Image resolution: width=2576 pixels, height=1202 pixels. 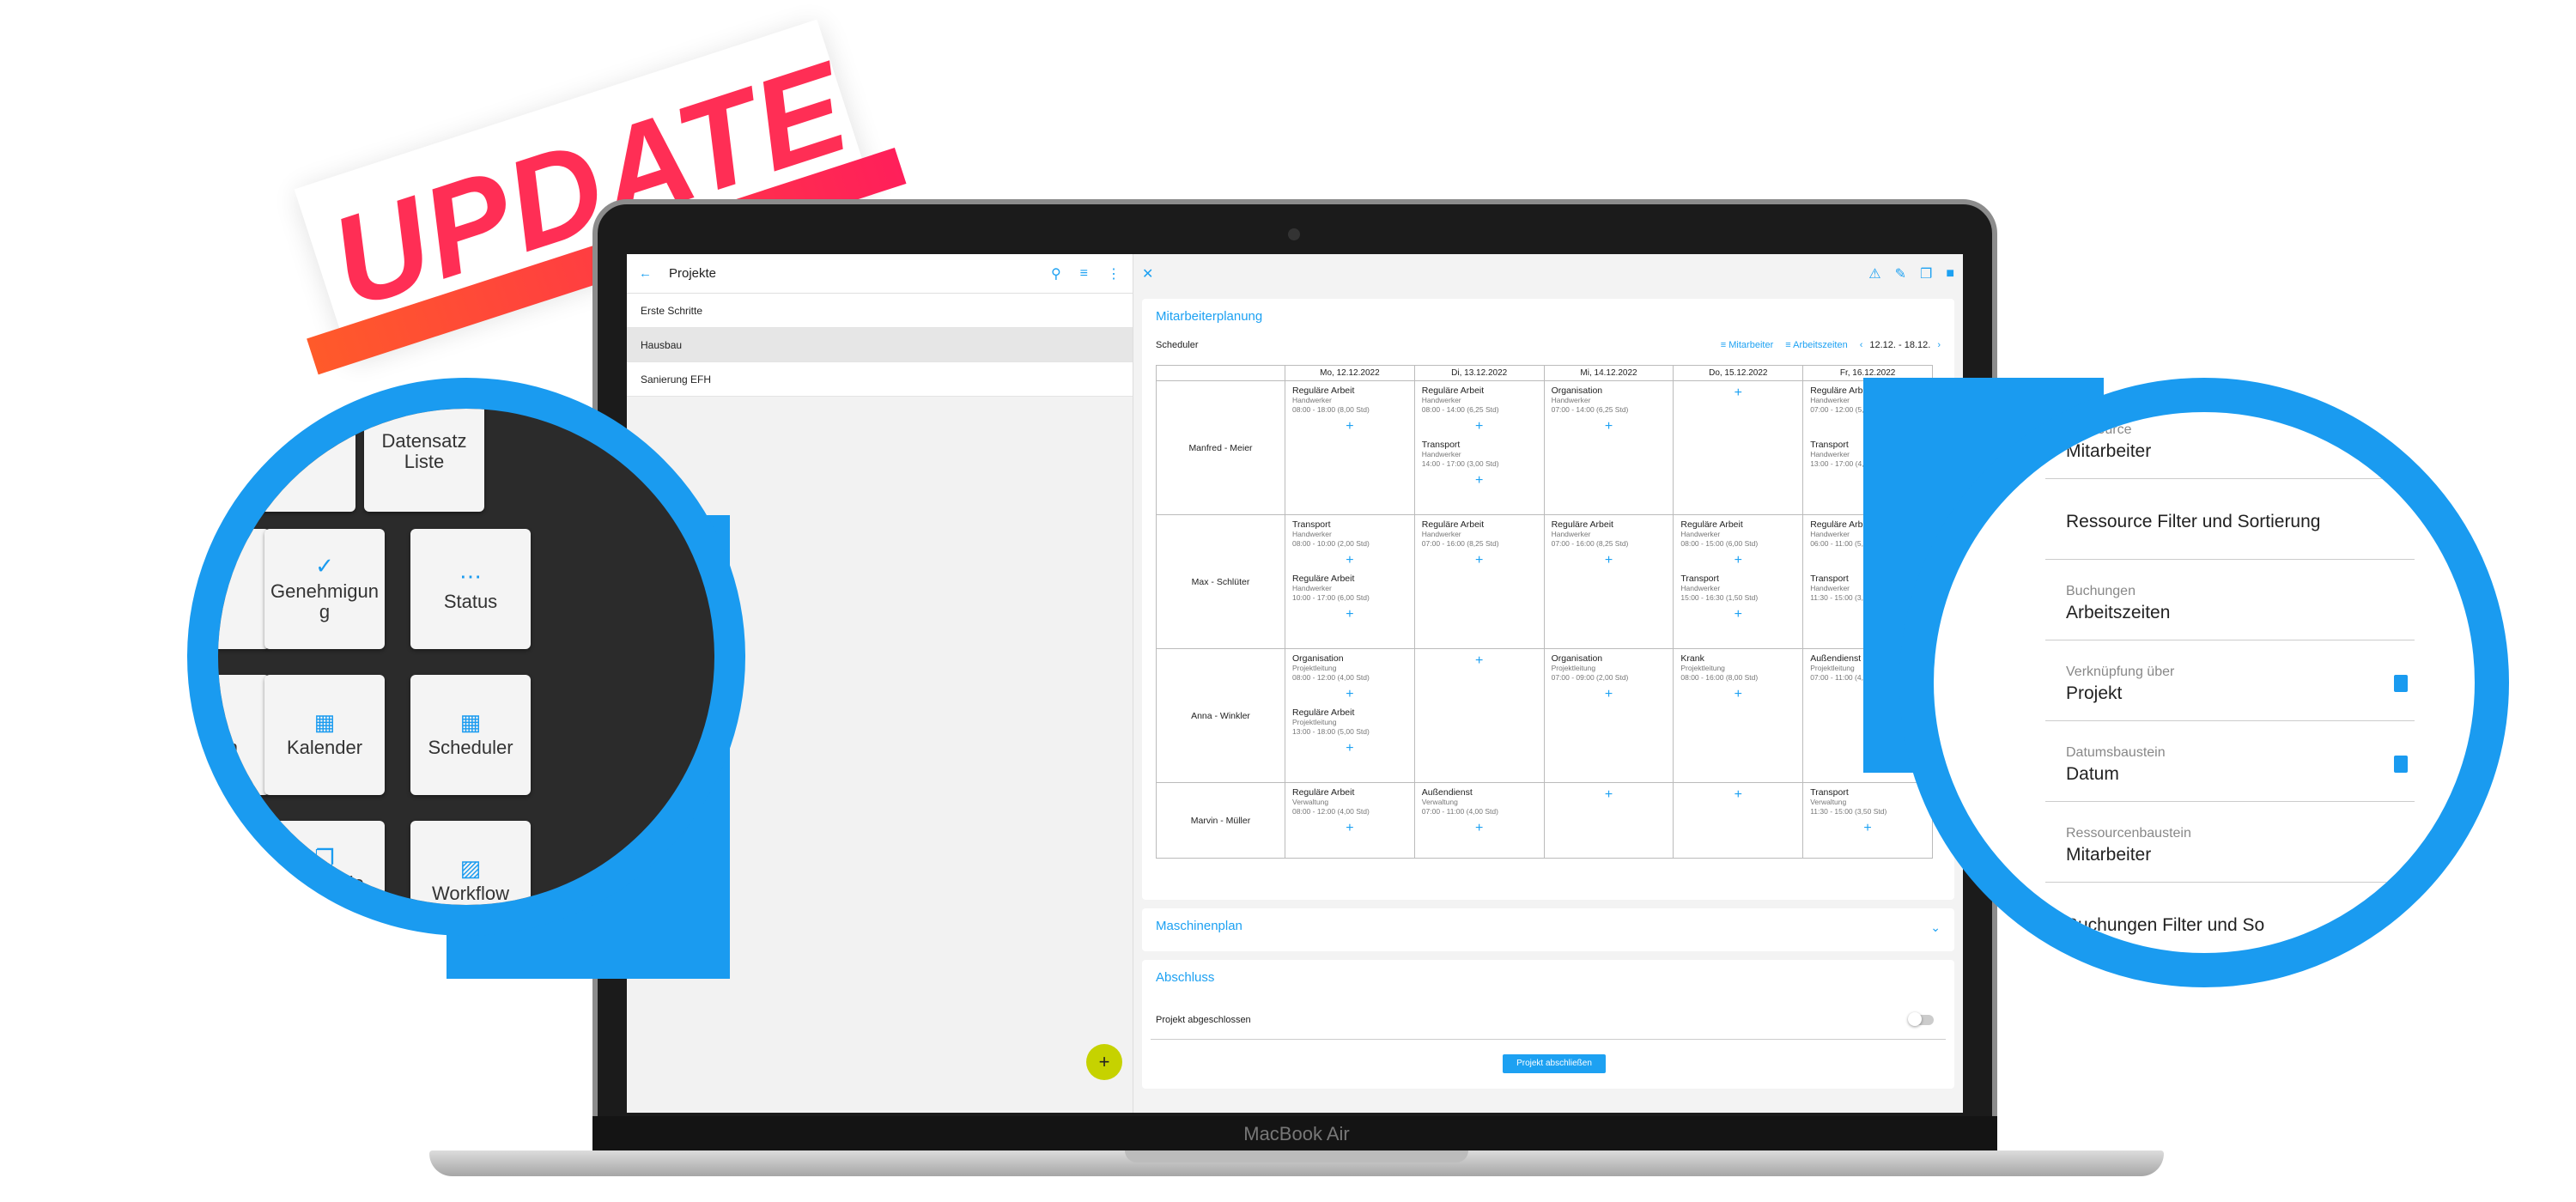 I want to click on detail-toolbar: ✕ ⚠ ✎ ❐ ■, so click(x=1548, y=274).